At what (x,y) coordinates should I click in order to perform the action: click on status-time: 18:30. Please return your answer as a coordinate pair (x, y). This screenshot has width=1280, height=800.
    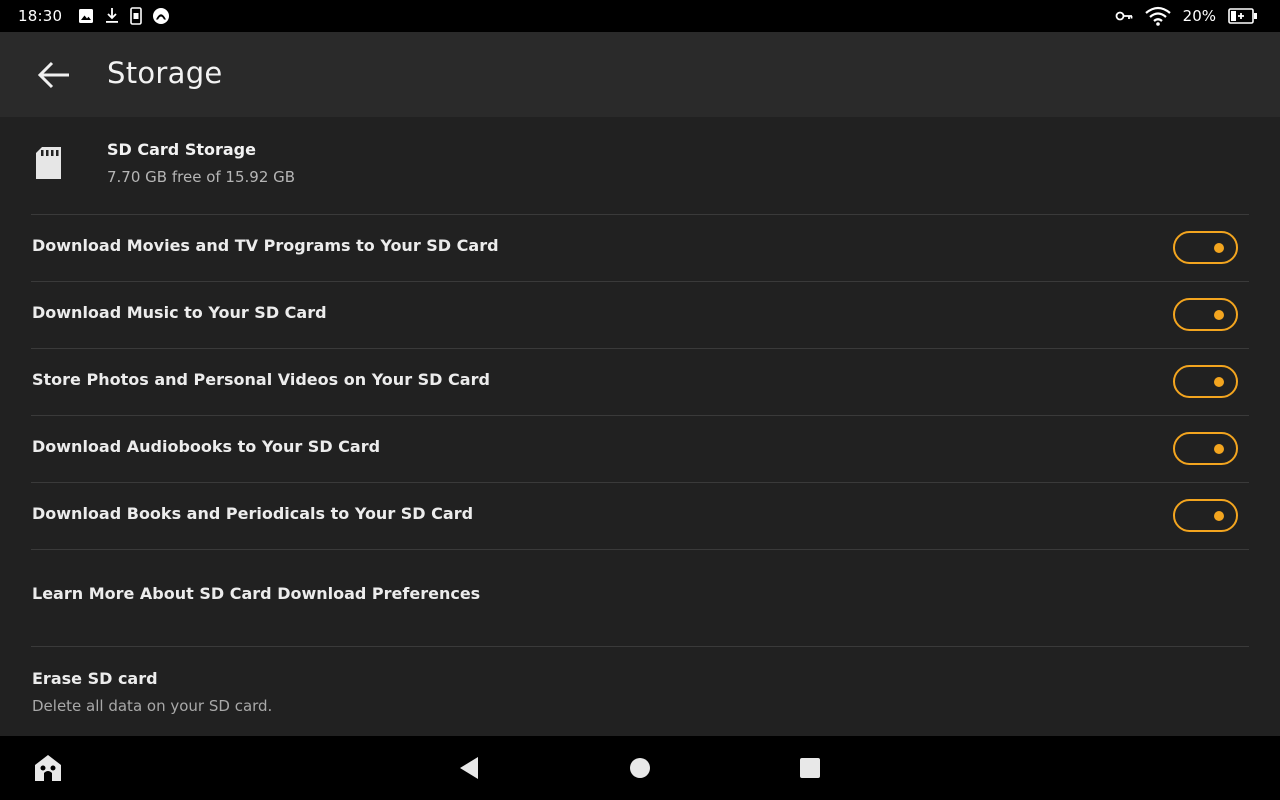
    Looking at the image, I should click on (40, 16).